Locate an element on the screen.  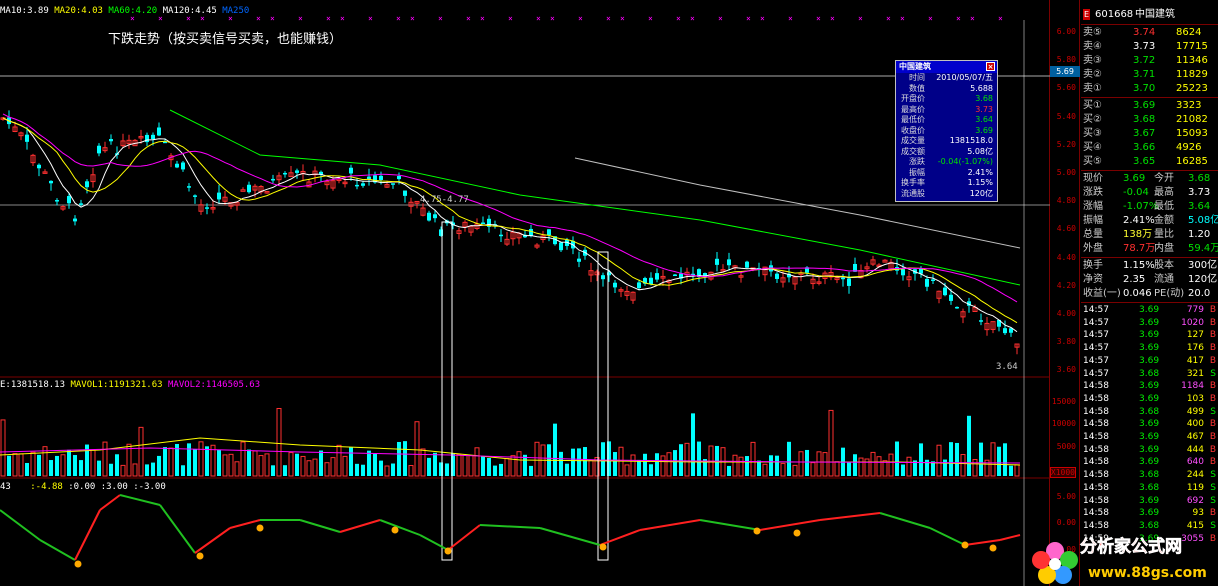
tick-price: 3.69 is located at coordinates (1149, 310).